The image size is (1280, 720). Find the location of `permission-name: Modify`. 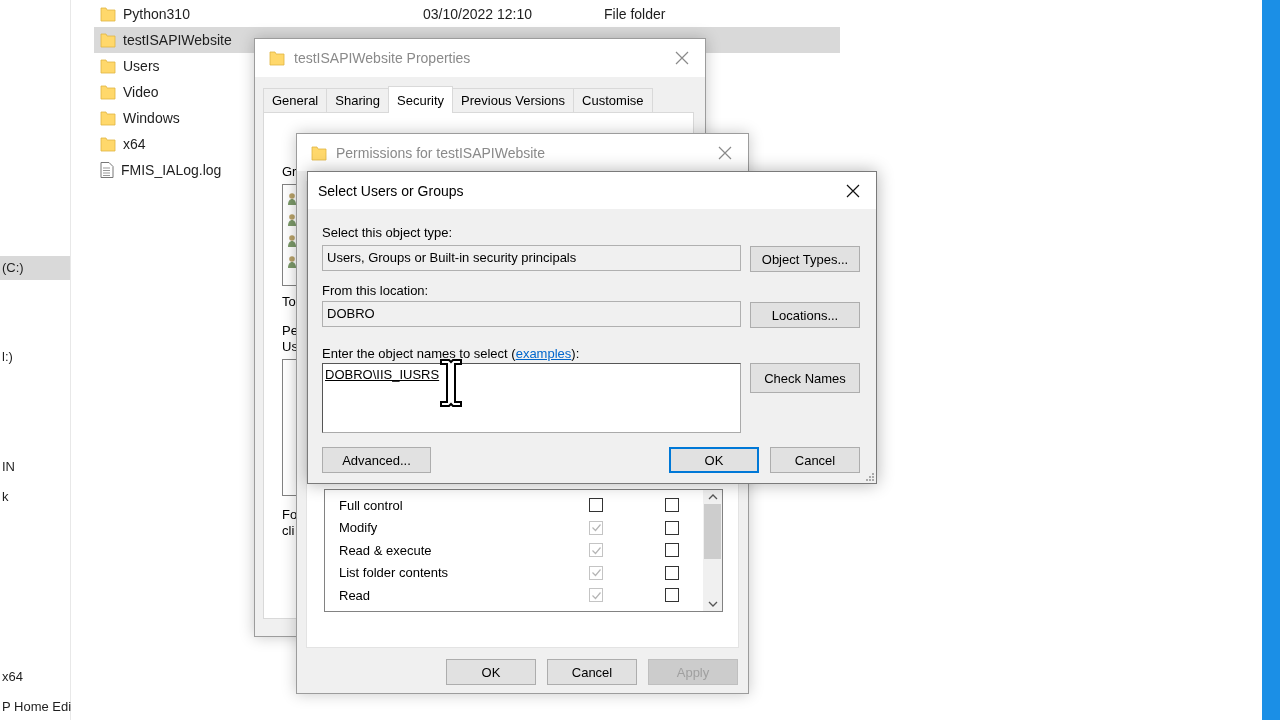

permission-name: Modify is located at coordinates (359, 528).